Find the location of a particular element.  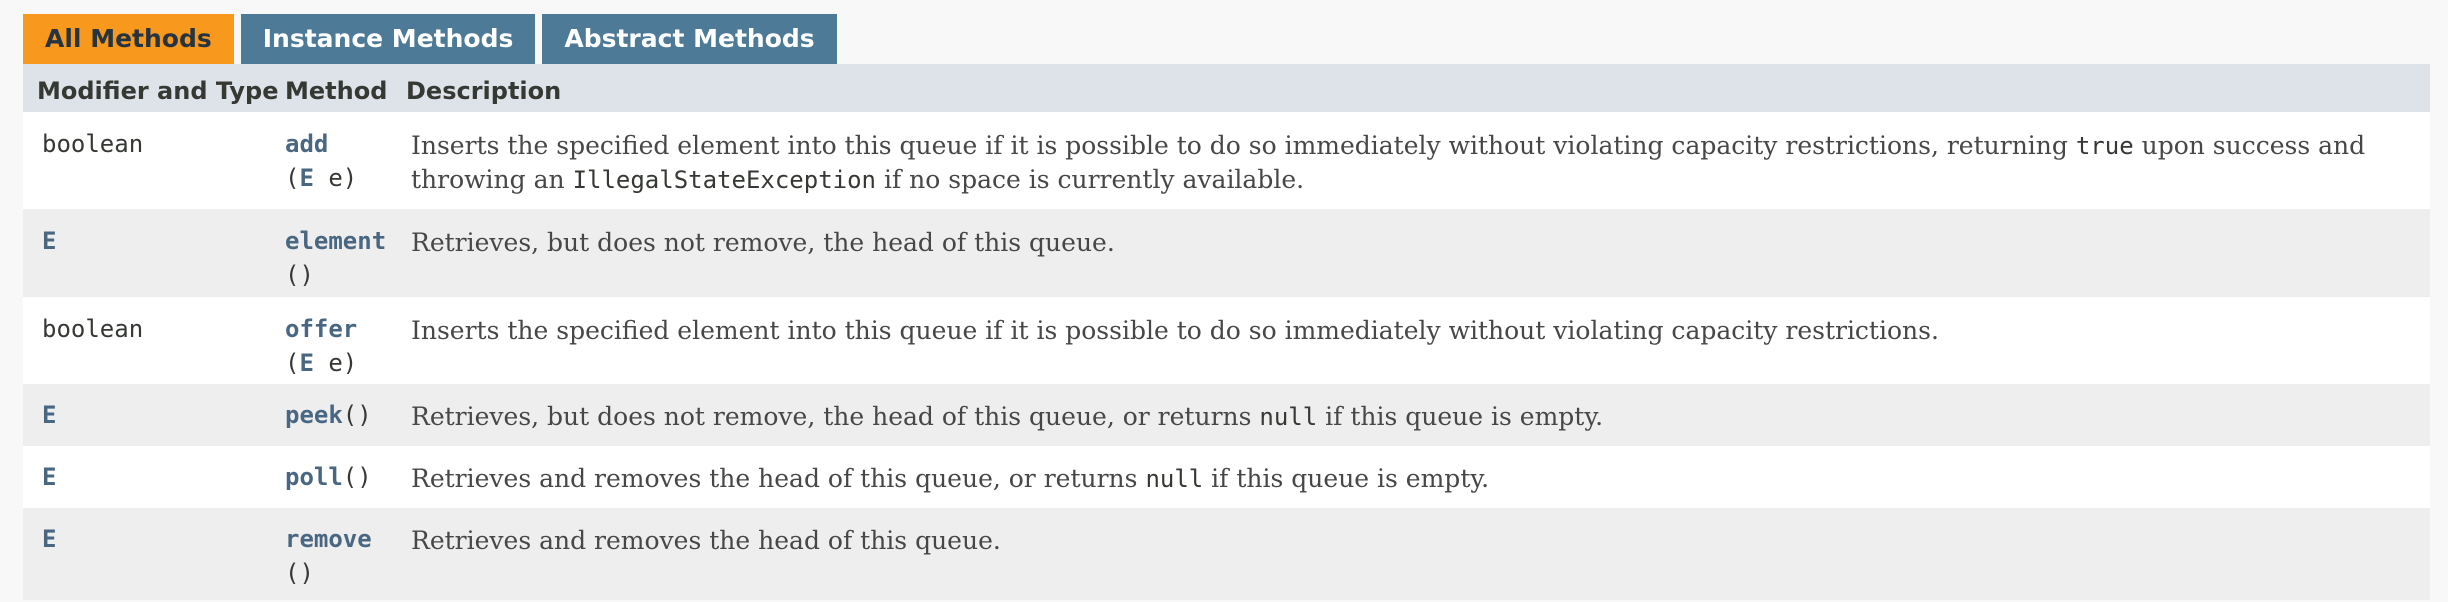

method-link-remove: remove is located at coordinates (328, 539).